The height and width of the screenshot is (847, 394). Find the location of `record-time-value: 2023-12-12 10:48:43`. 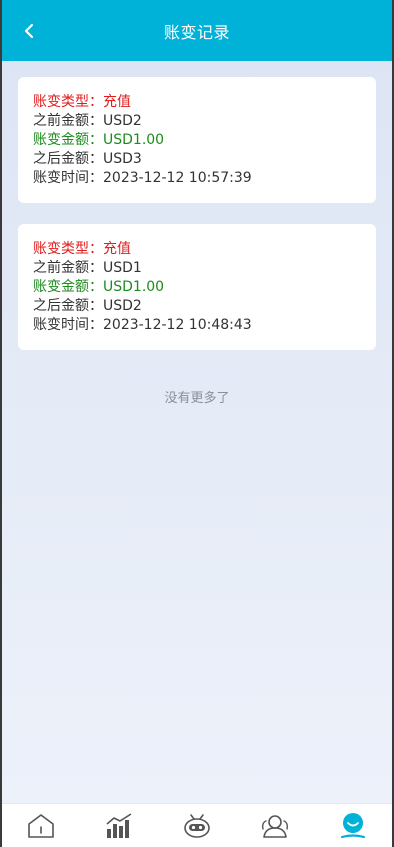

record-time-value: 2023-12-12 10:48:43 is located at coordinates (177, 325).